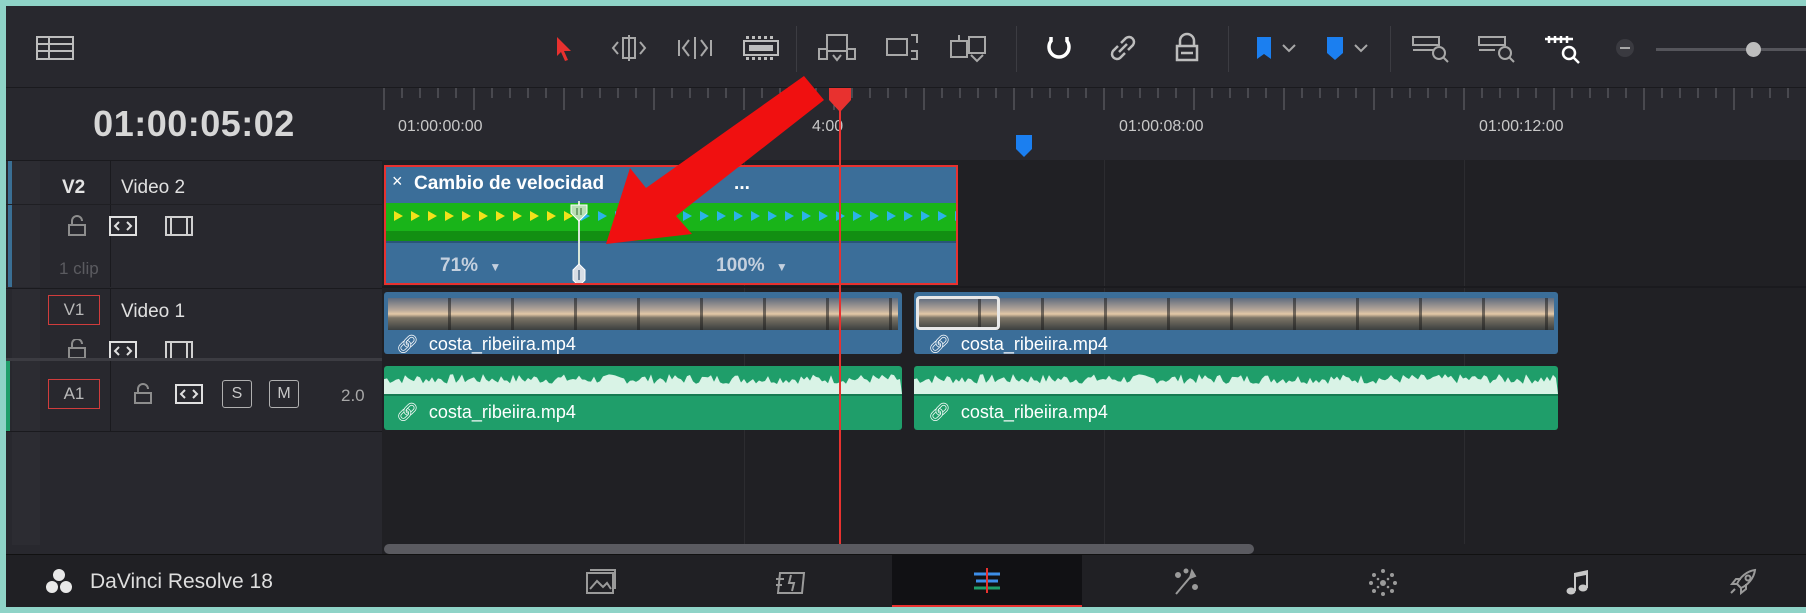 The height and width of the screenshot is (613, 1806). Describe the element at coordinates (629, 48) in the screenshot. I see `trim-edit-icon` at that location.